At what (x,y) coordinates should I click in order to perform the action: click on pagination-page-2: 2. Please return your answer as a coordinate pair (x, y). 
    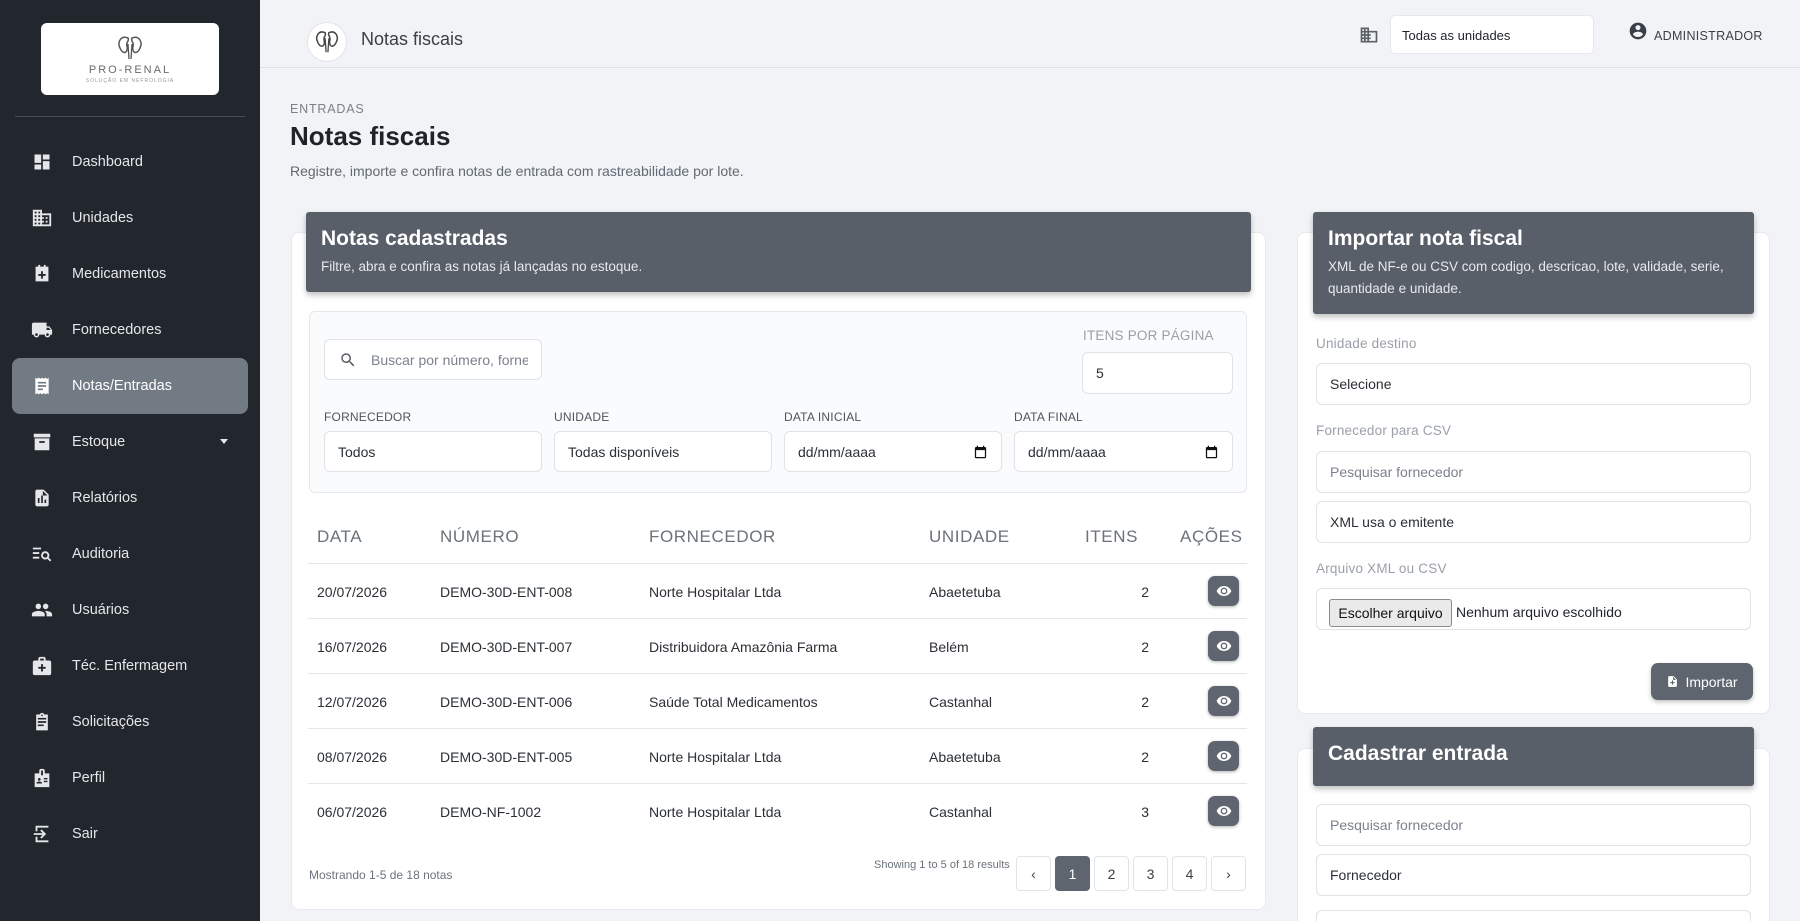
    Looking at the image, I should click on (1111, 873).